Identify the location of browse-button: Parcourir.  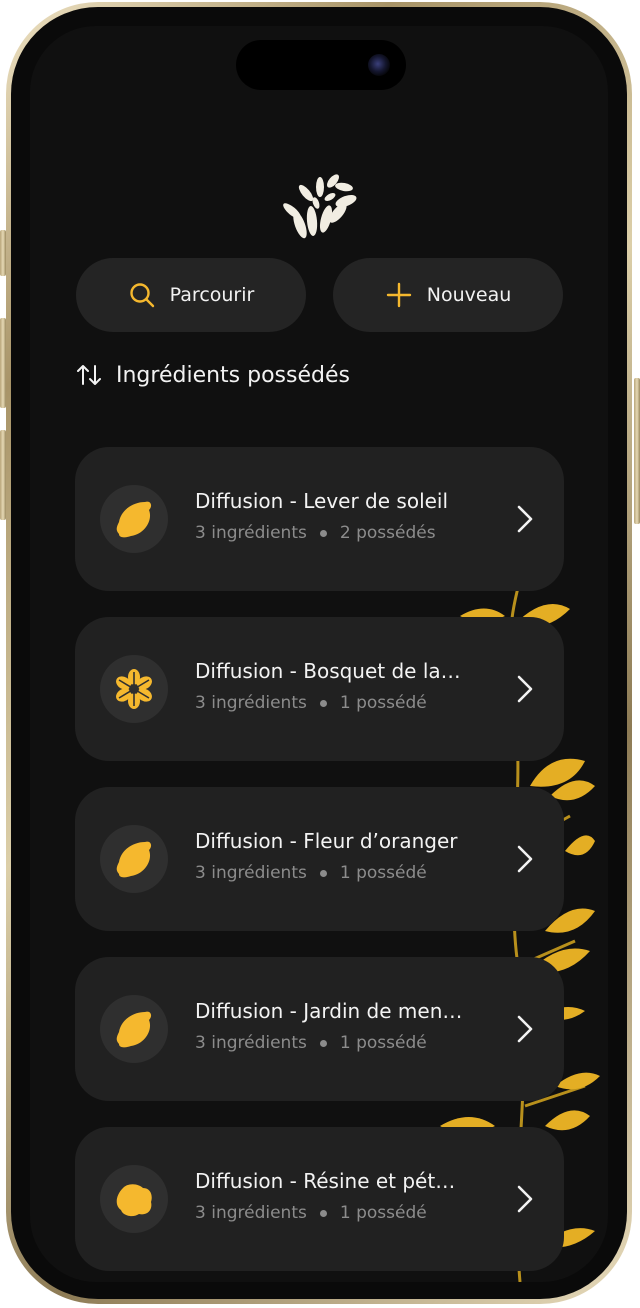
(191, 295).